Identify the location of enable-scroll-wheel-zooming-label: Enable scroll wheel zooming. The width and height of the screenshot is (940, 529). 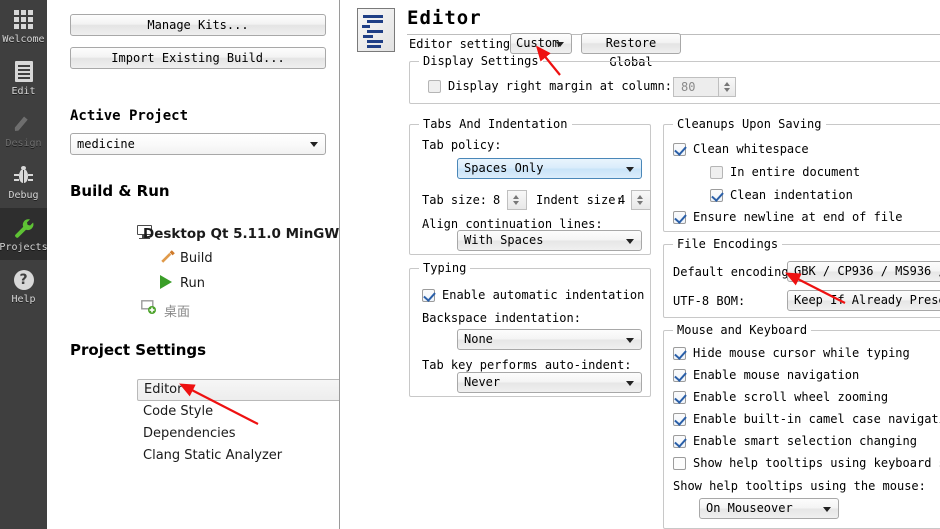
(791, 397).